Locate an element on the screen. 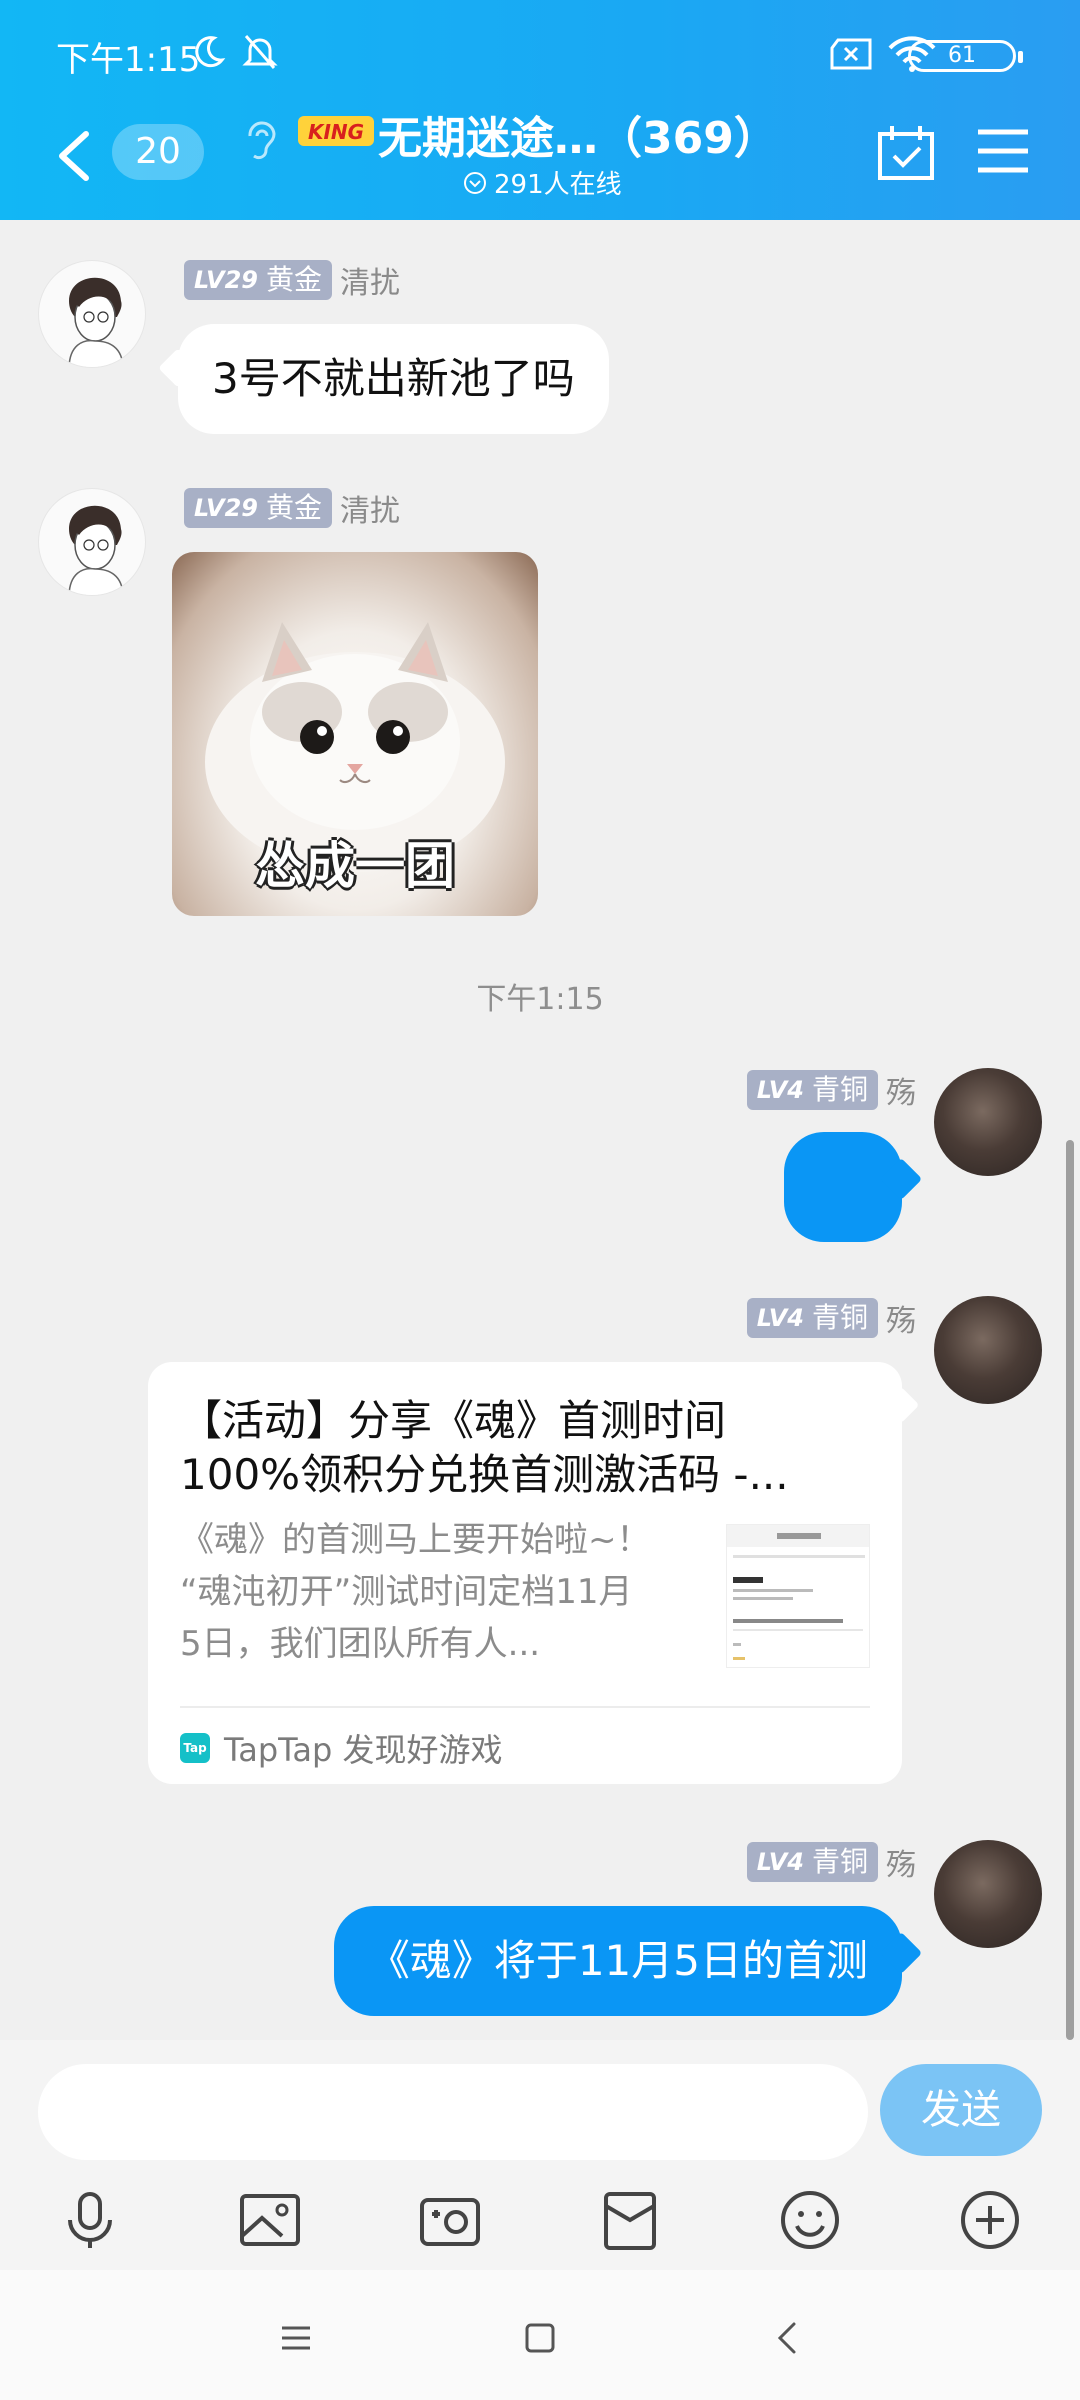 This screenshot has width=1080, height=2400. input-area: 发送 is located at coordinates (540, 2155).